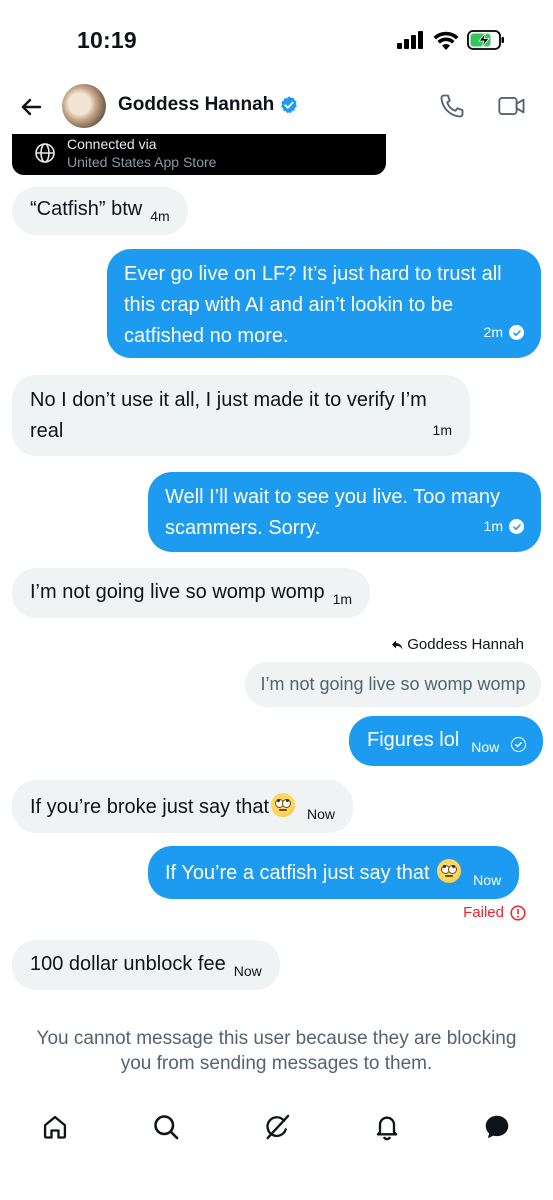  I want to click on message-outgoing: If You’re a catfish just say that Now, so click(334, 872).